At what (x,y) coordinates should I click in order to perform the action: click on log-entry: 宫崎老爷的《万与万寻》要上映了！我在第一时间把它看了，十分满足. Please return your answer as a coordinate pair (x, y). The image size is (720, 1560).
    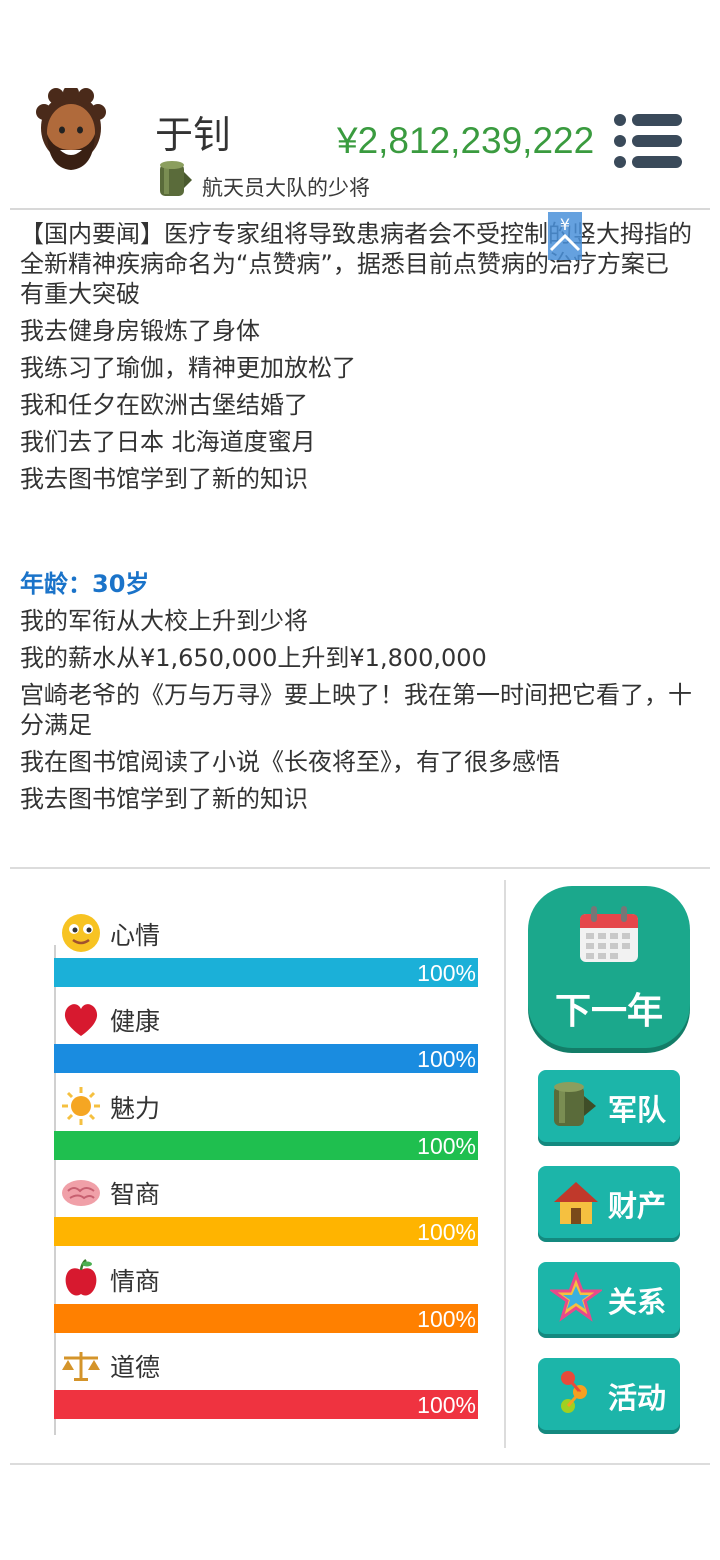
    Looking at the image, I should click on (356, 710).